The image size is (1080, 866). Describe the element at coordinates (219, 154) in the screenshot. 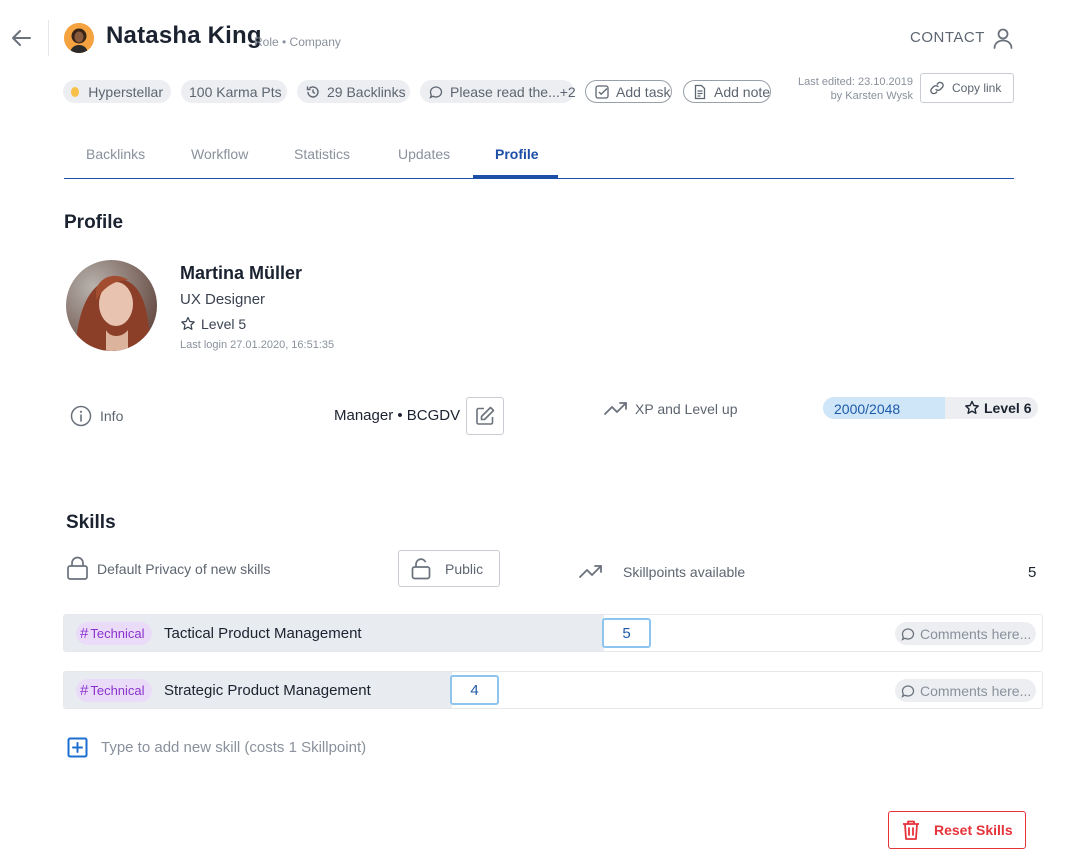

I see `tab-workflow: Workflow` at that location.